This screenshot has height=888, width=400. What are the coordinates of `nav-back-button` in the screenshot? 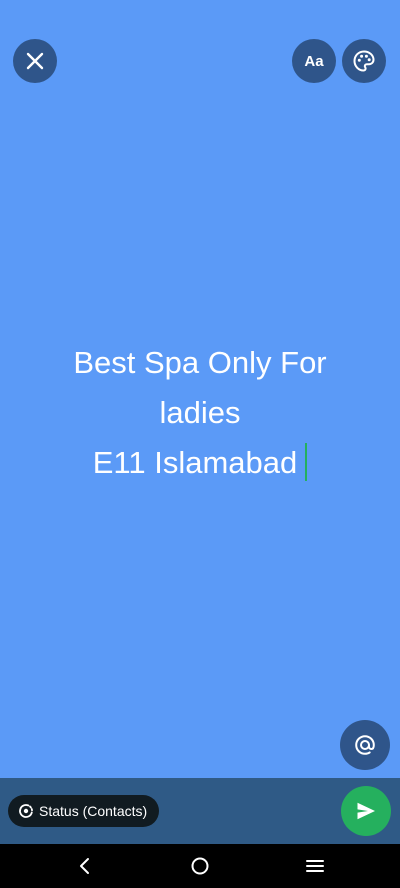 It's located at (85, 866).